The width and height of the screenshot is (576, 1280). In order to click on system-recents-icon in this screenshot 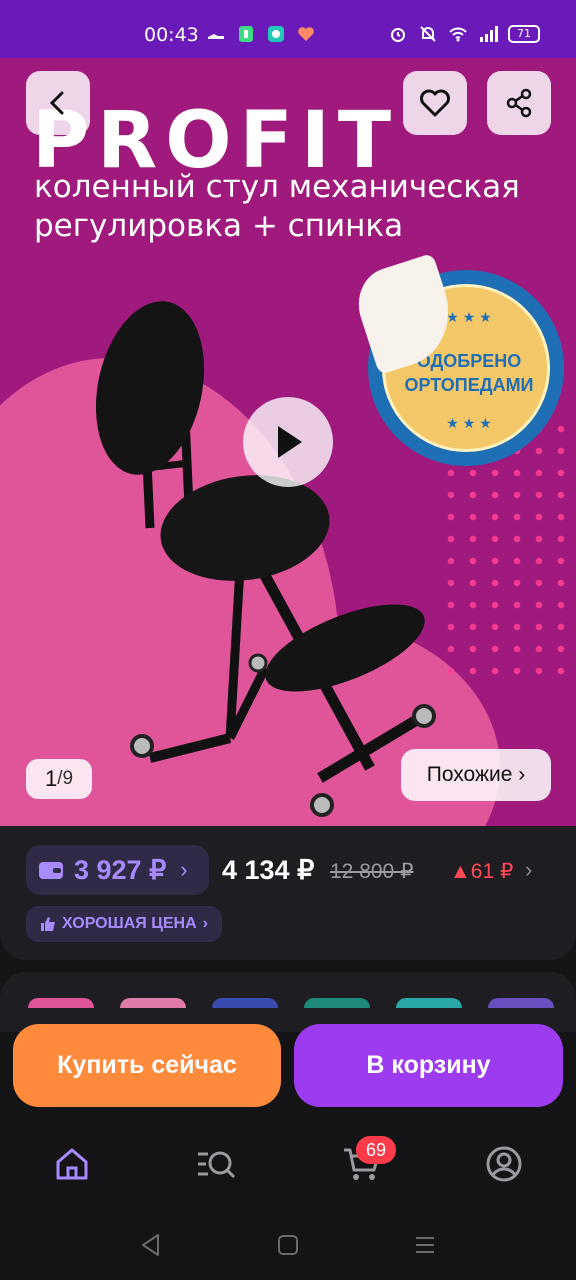, I will do `click(425, 1245)`.